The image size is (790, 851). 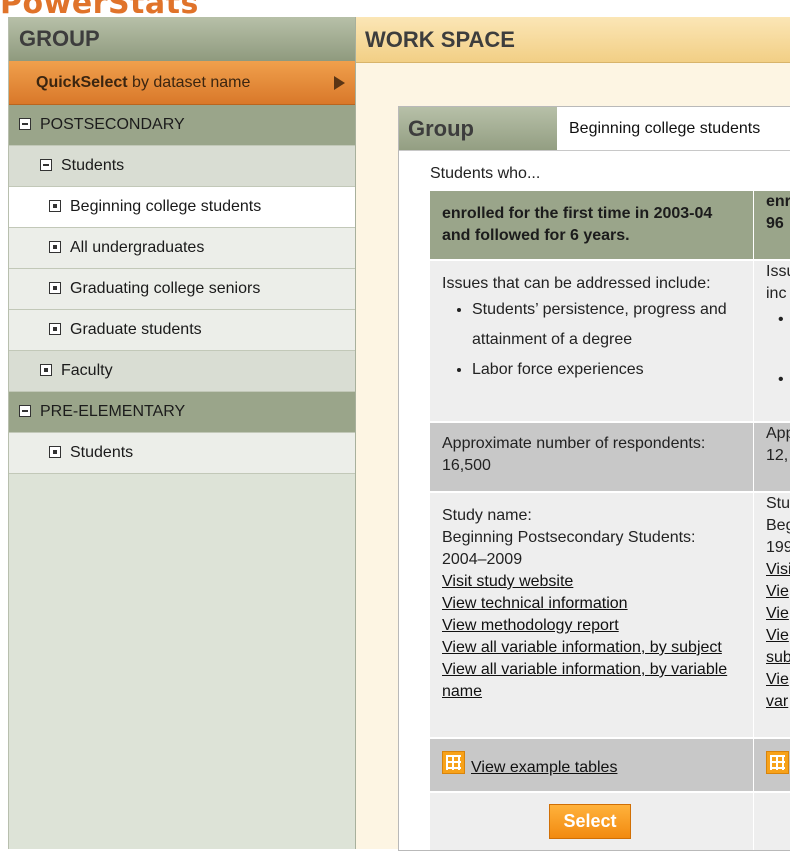 I want to click on tree-item-graduating-college-seniors: Graduating college seniors, so click(x=182, y=289).